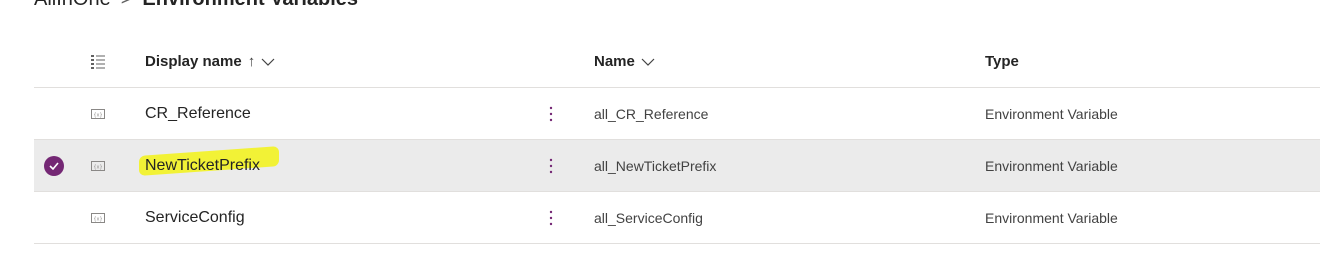  I want to click on row-display-name-text: ServiceConfig, so click(195, 217).